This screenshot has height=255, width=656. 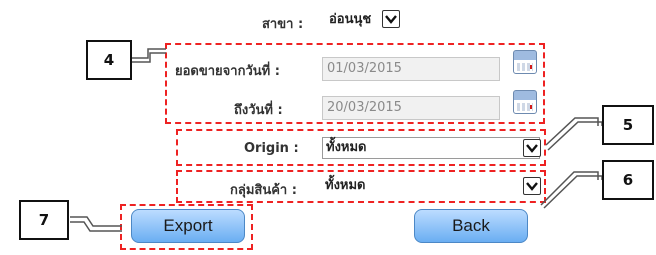 I want to click on callout-7: 7, so click(x=44, y=220).